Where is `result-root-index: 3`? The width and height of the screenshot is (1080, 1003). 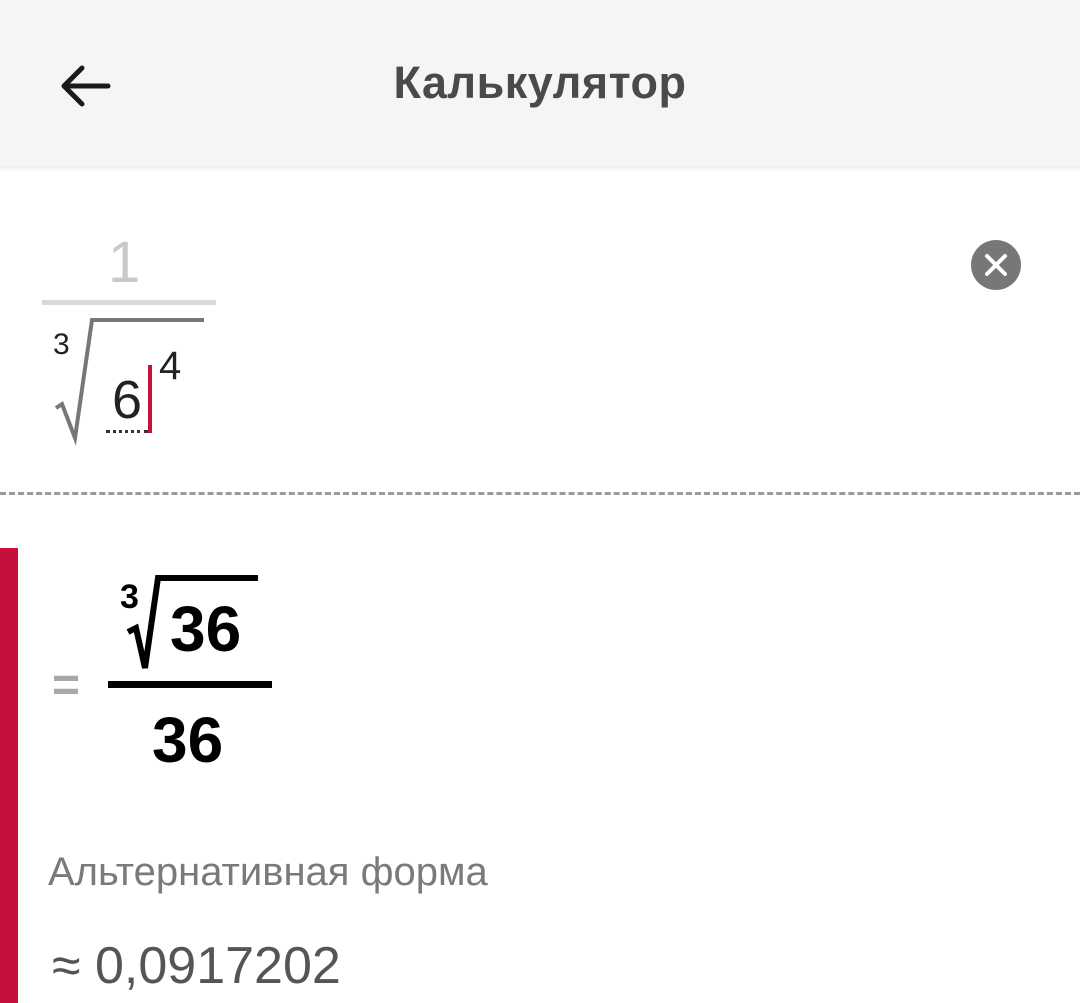
result-root-index: 3 is located at coordinates (129, 597).